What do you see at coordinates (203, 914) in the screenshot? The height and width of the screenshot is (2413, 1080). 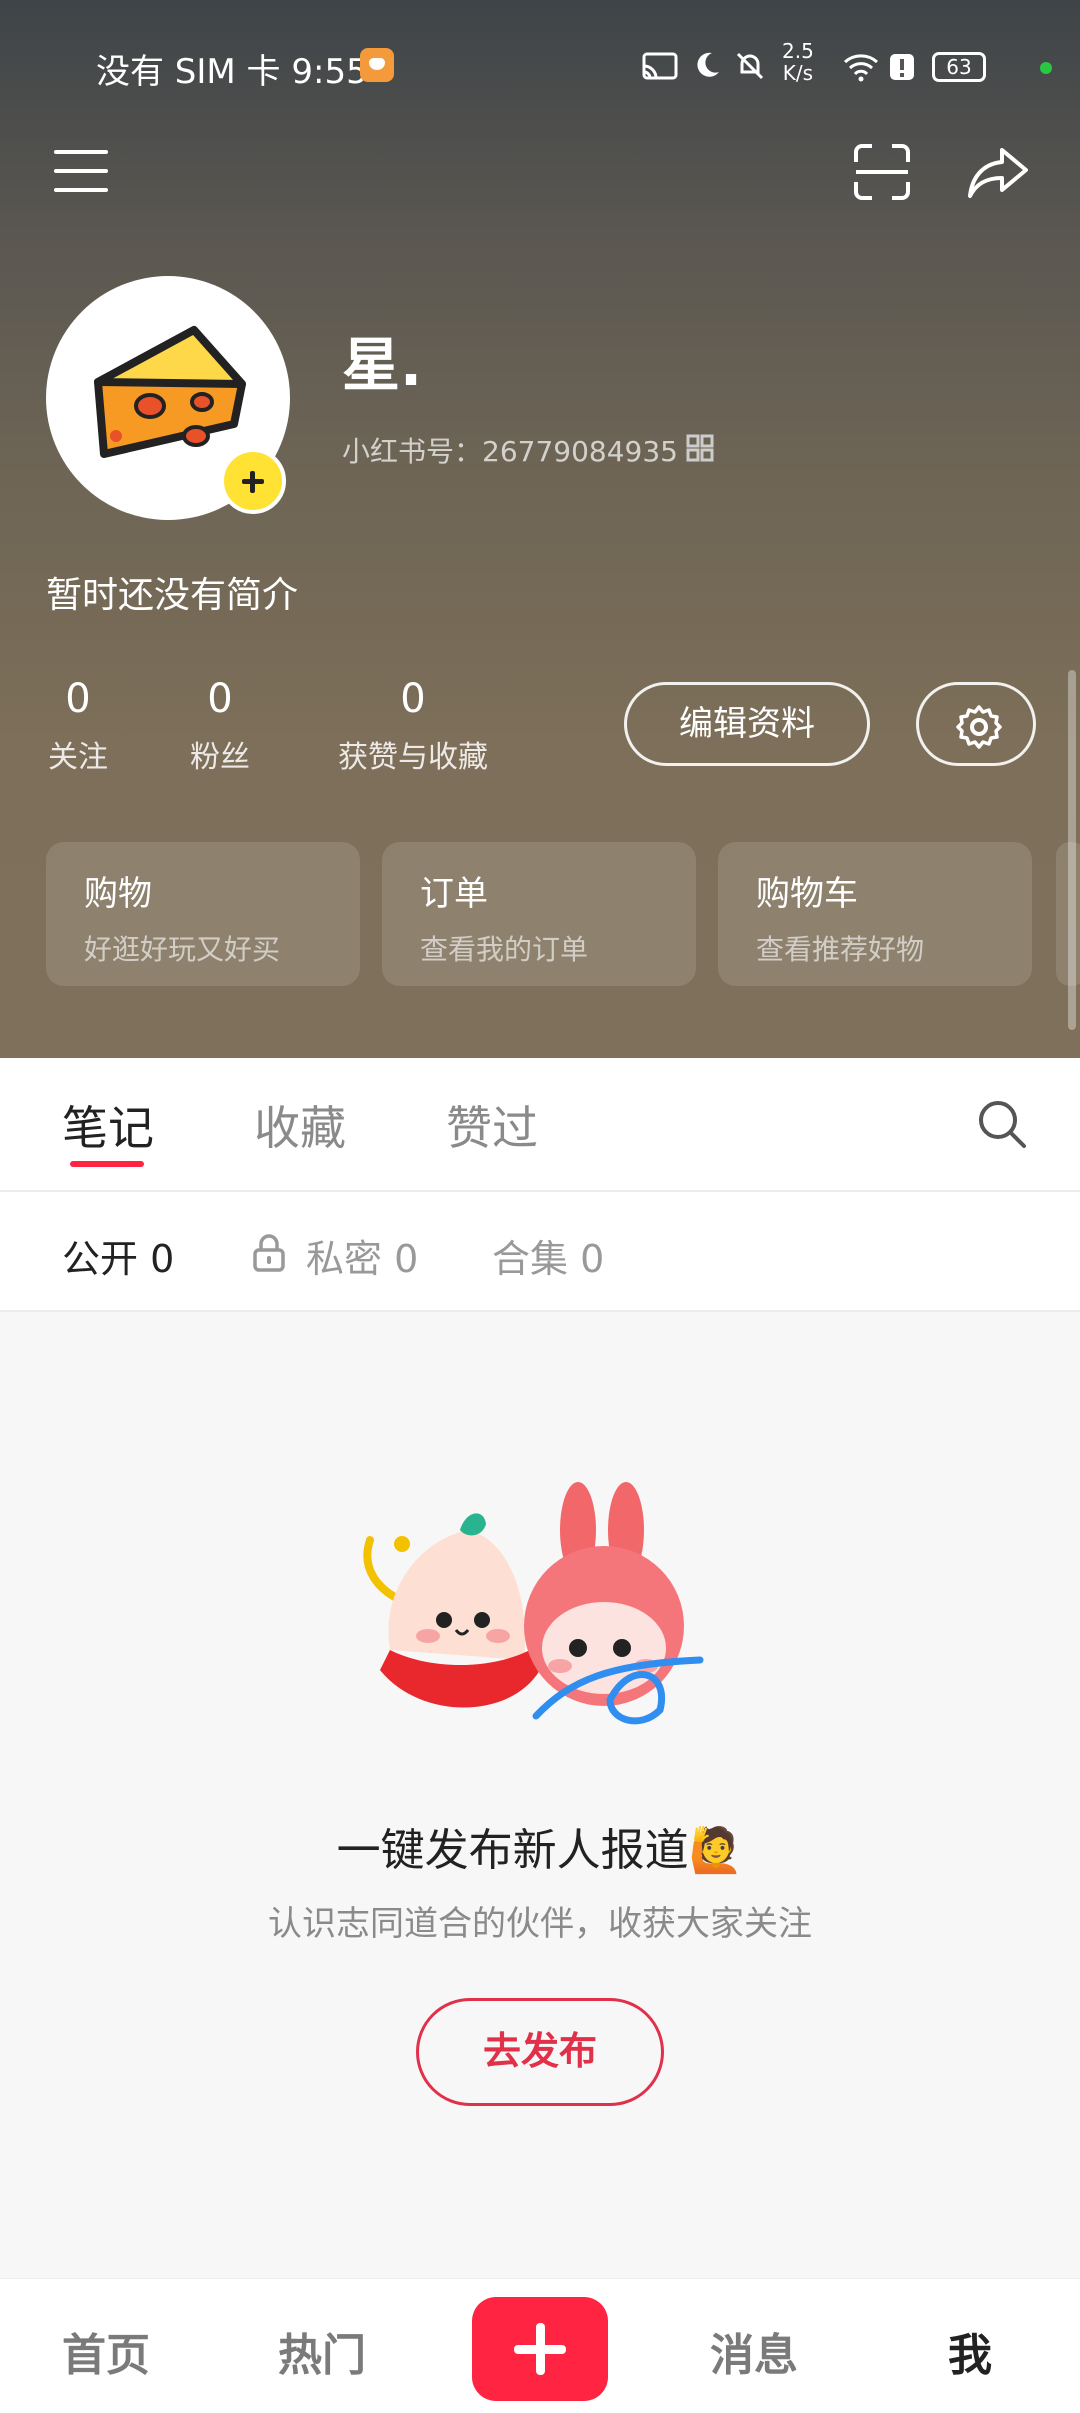 I see `card-shopping: 购物 好逛好玩又好买` at bounding box center [203, 914].